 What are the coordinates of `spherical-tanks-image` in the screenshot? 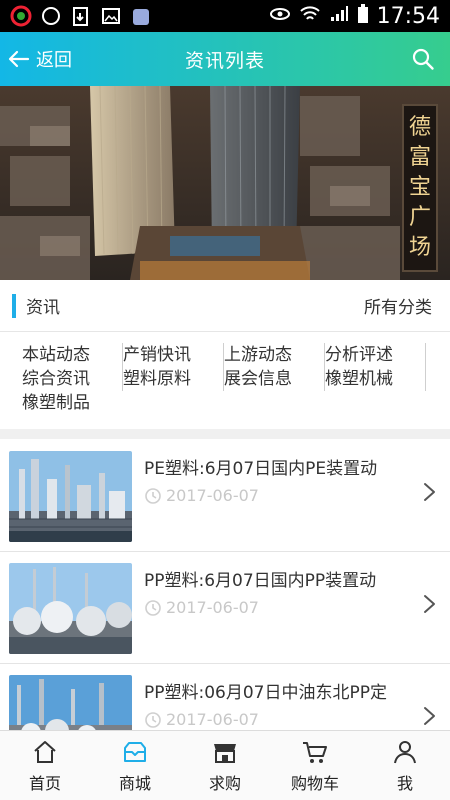 It's located at (70, 608).